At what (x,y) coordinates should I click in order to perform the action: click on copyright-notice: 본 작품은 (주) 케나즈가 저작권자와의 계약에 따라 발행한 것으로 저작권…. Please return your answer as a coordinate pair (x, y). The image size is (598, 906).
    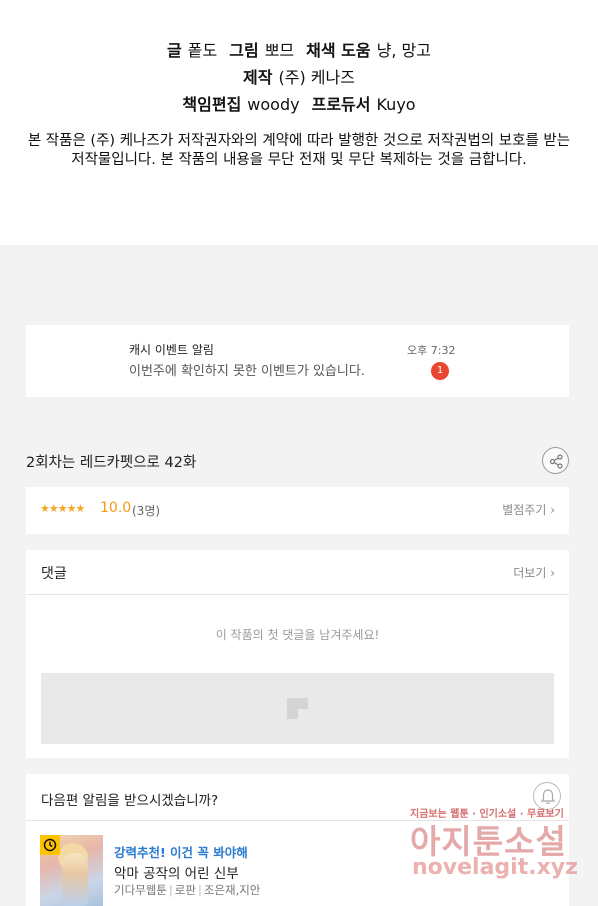
    Looking at the image, I should click on (299, 150).